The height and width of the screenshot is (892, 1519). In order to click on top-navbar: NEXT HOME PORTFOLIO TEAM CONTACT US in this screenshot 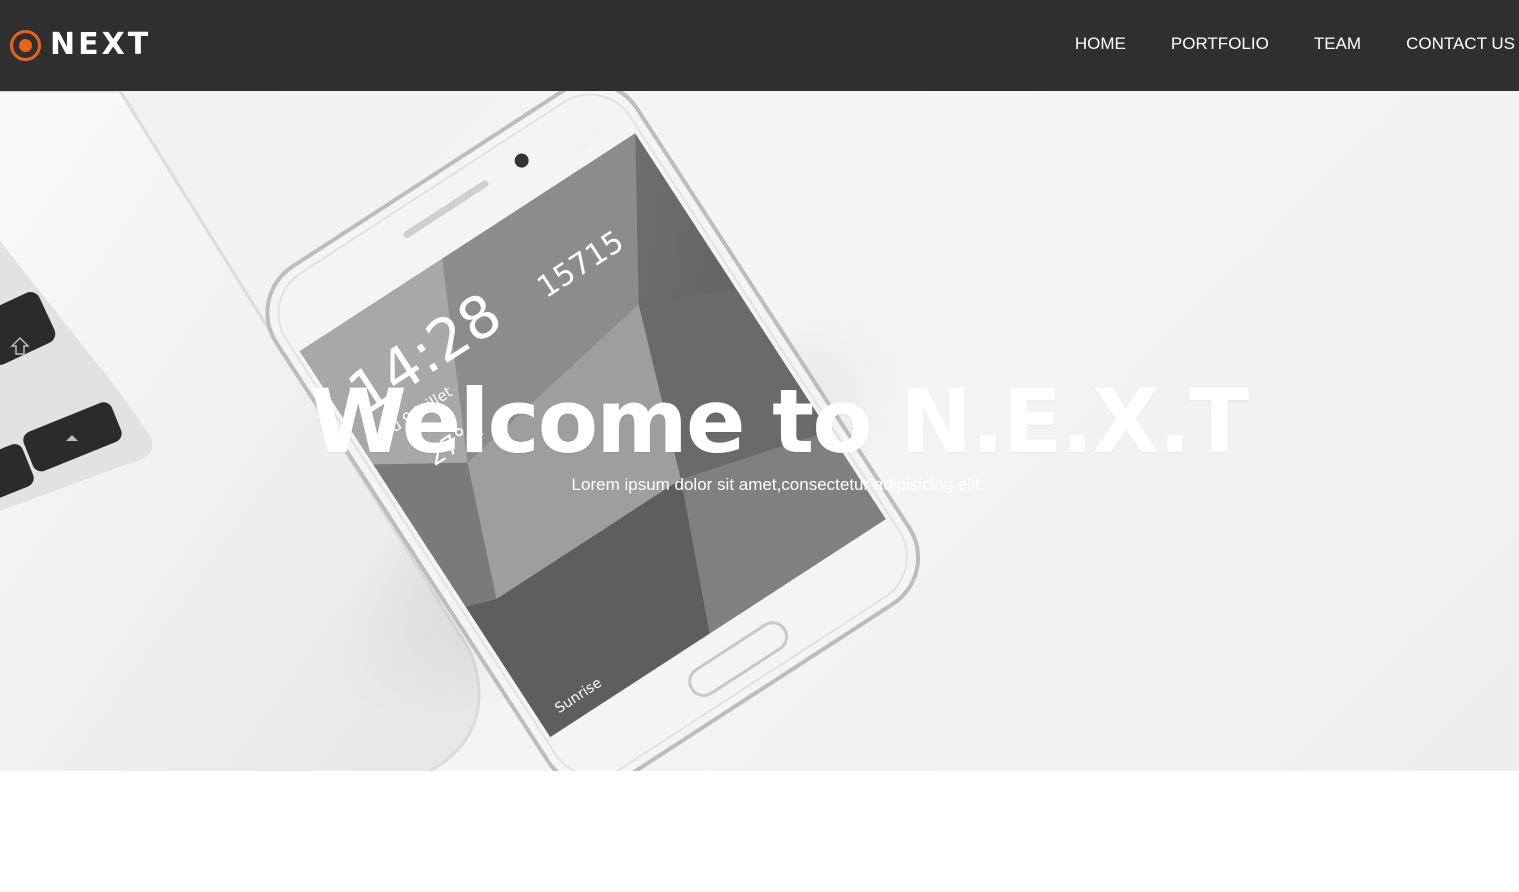, I will do `click(759, 45)`.